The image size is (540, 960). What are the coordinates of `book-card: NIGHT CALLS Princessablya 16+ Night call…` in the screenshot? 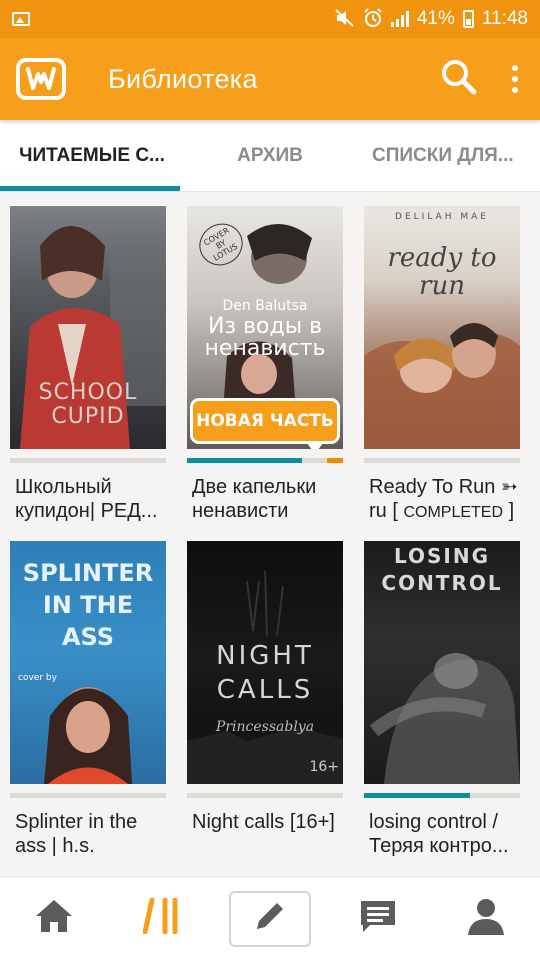 It's located at (265, 687).